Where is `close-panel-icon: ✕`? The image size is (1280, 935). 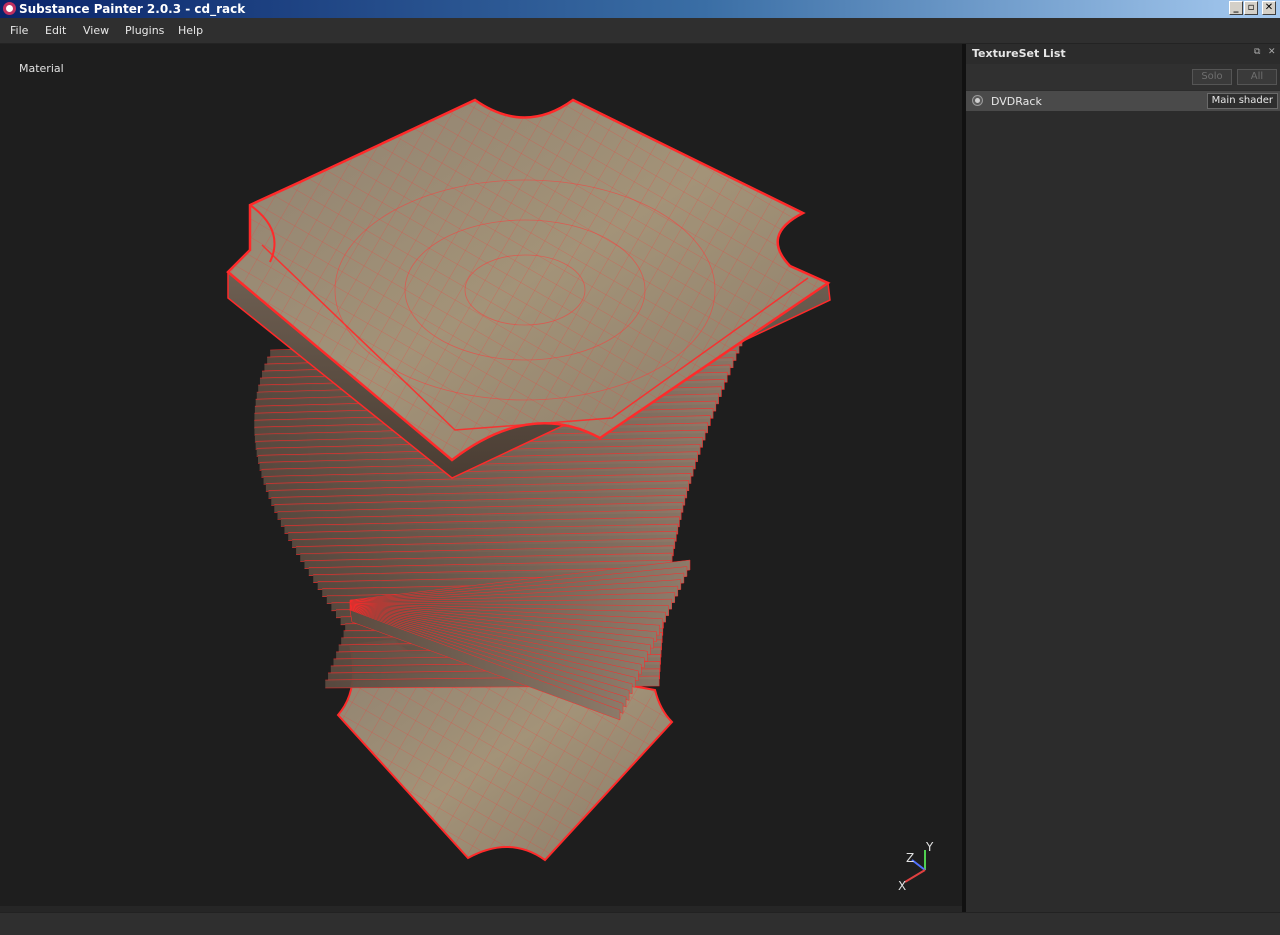
close-panel-icon: ✕ is located at coordinates (1272, 52).